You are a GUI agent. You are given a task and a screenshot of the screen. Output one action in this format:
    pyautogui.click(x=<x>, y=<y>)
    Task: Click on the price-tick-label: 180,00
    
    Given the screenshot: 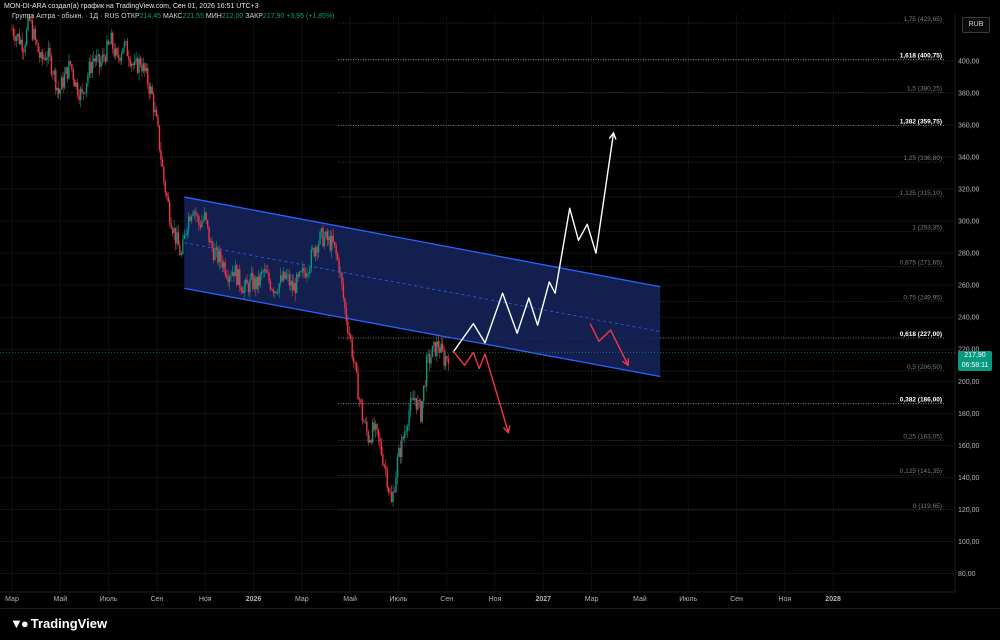 What is the action you would take?
    pyautogui.click(x=969, y=414)
    